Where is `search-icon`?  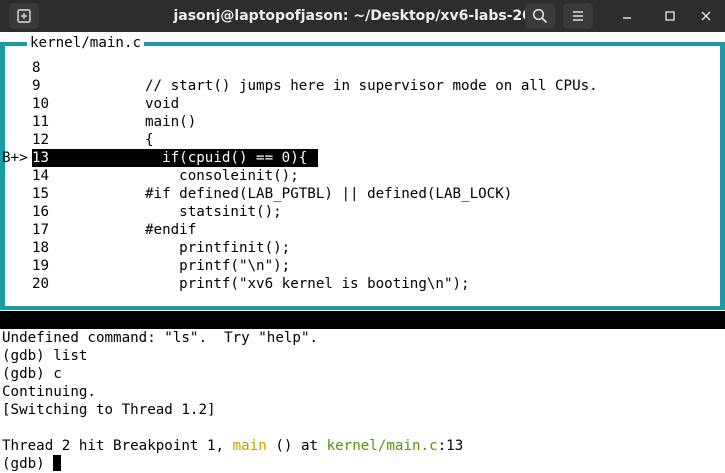
search-icon is located at coordinates (540, 16).